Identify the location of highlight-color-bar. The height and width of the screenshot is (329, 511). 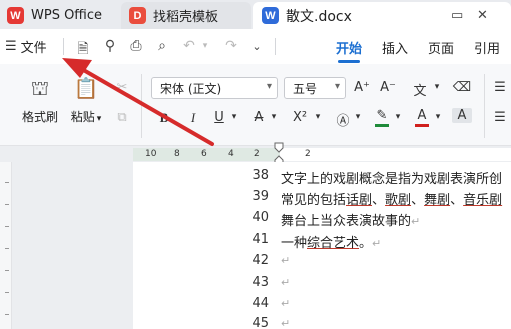
(382, 125).